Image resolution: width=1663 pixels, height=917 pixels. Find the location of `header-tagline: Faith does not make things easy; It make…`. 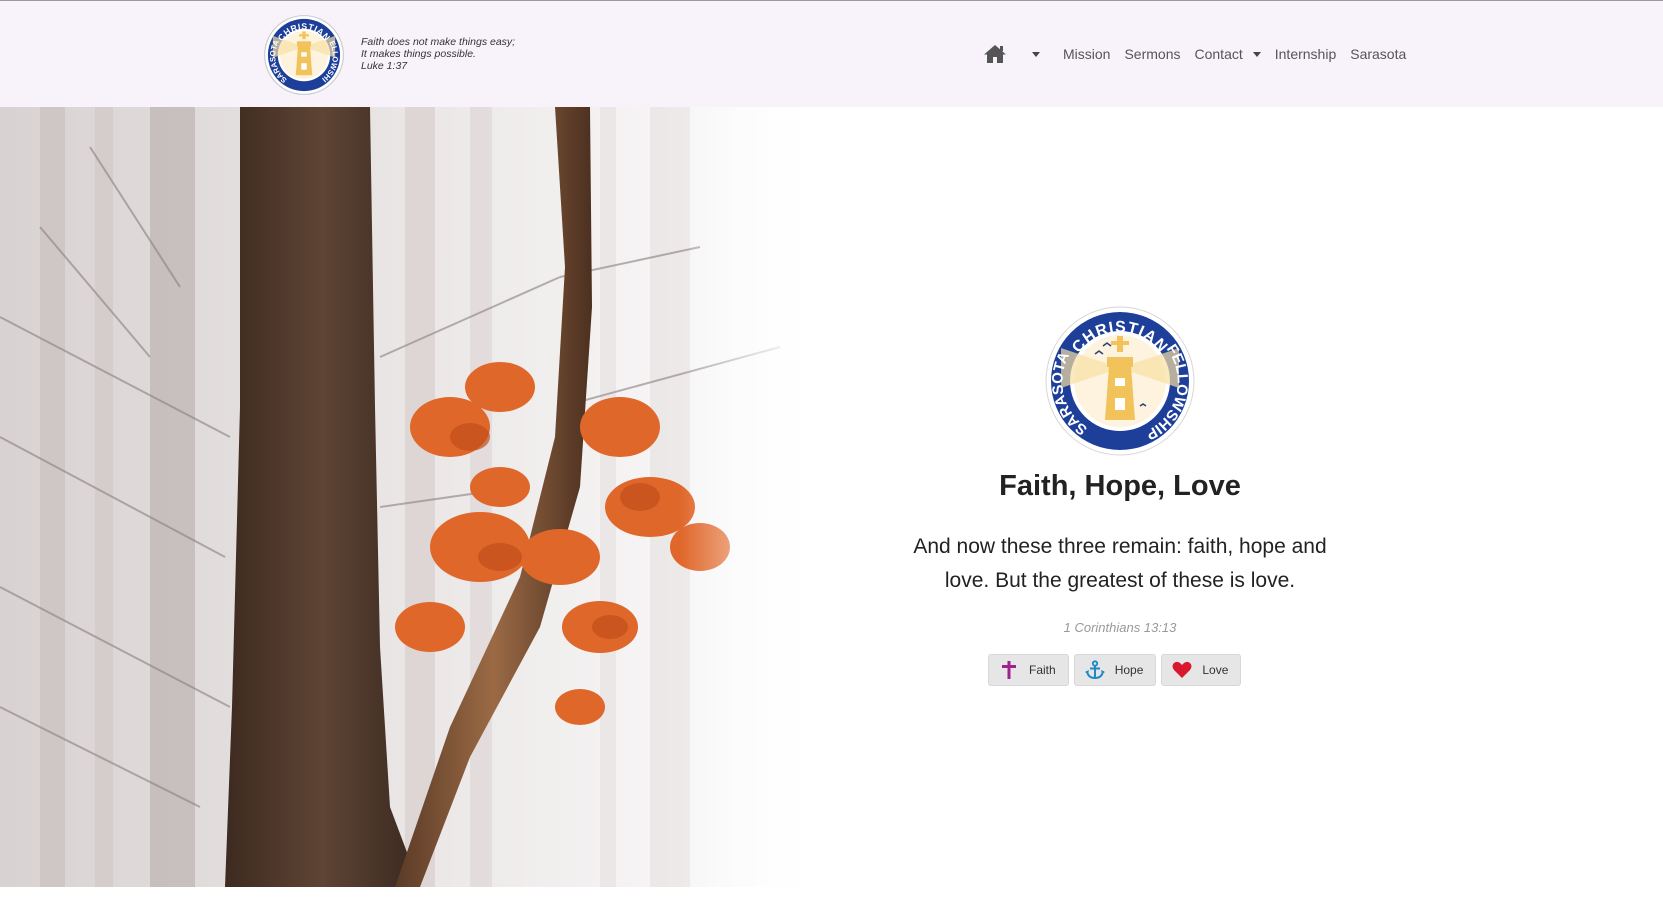

header-tagline: Faith does not make things easy; It make… is located at coordinates (438, 54).